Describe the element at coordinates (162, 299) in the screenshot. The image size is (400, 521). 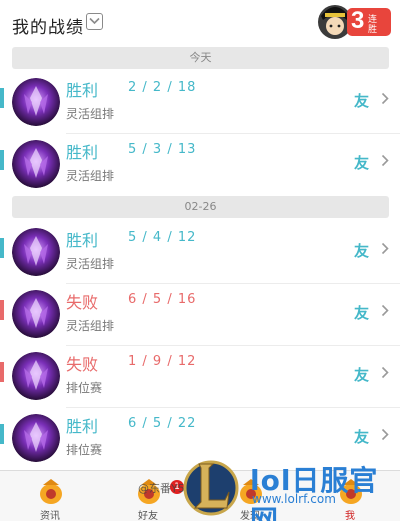
I see `match-kda: 6 / 5 / 16` at that location.